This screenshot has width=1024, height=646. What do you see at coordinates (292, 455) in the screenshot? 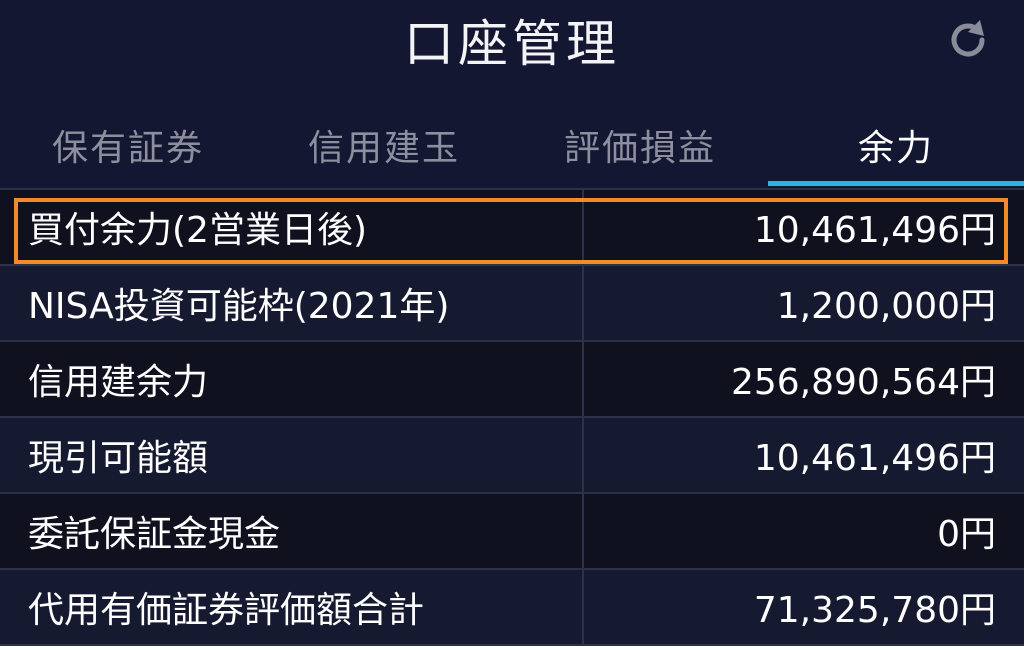
I see `row-label: 現引可能額` at bounding box center [292, 455].